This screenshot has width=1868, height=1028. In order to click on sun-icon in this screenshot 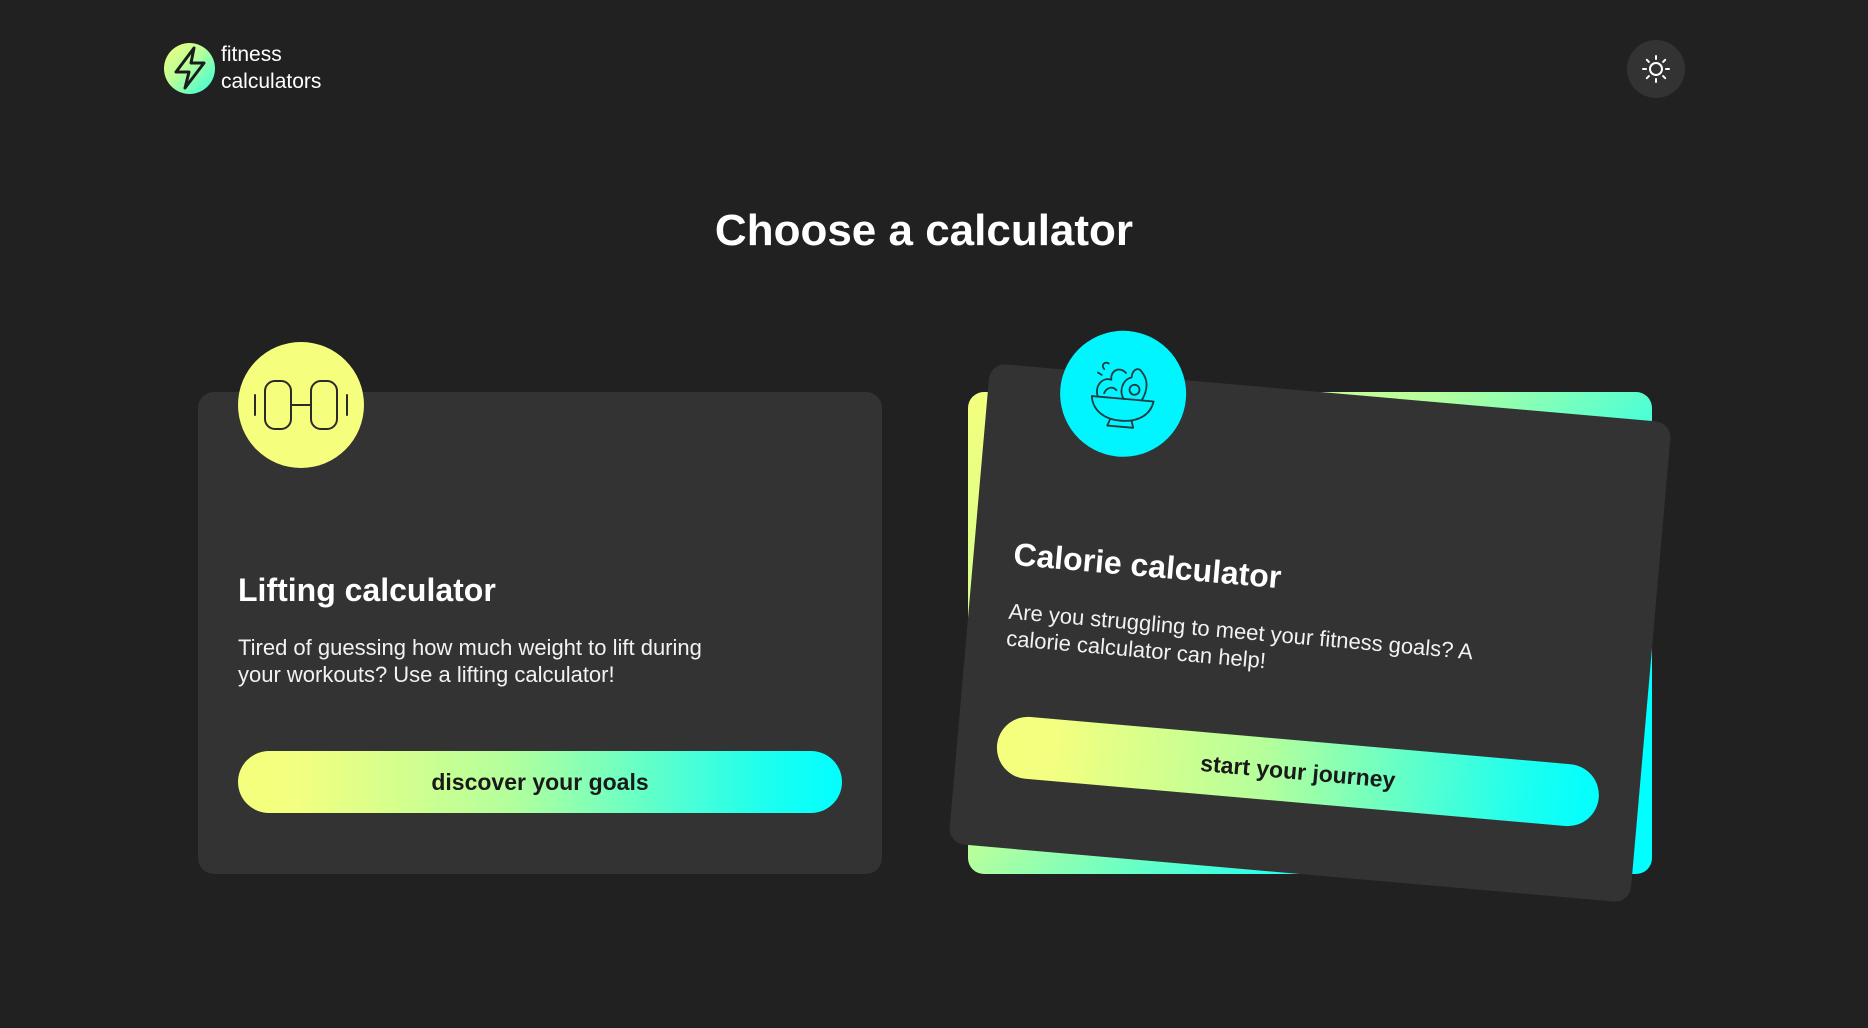, I will do `click(1656, 69)`.